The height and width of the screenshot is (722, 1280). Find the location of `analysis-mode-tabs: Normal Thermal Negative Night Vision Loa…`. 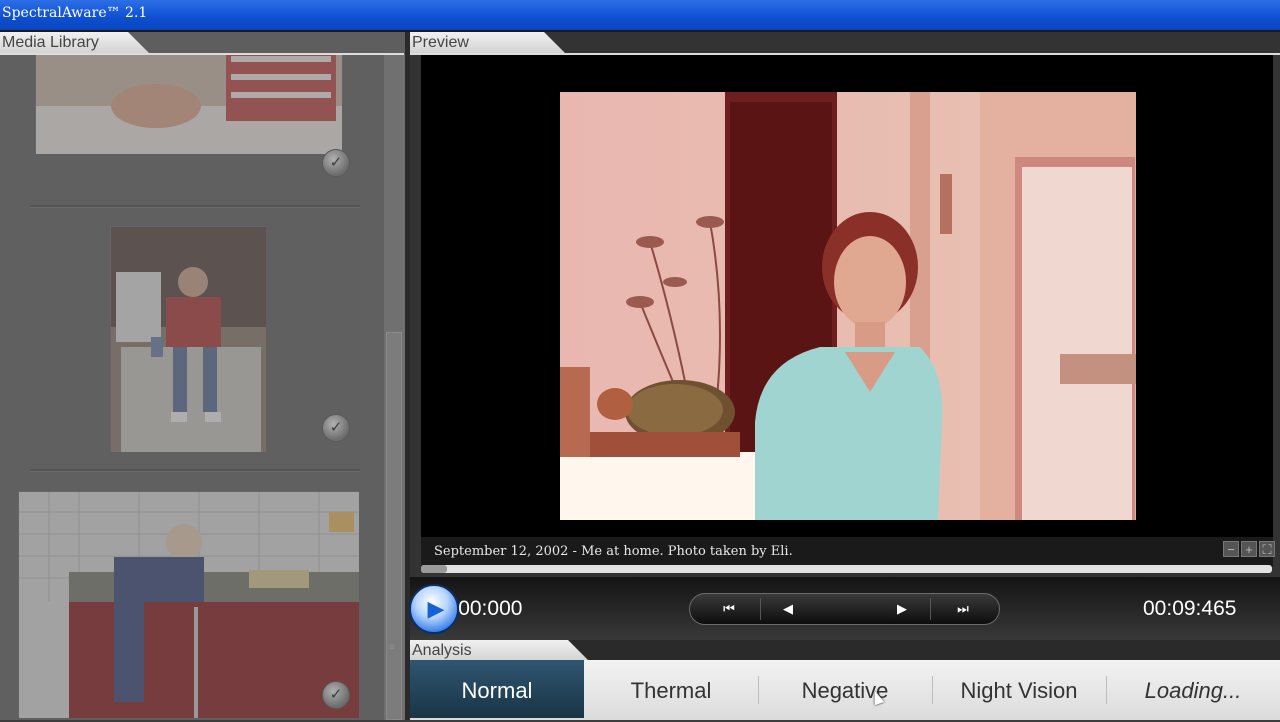

analysis-mode-tabs: Normal Thermal Negative Night Vision Loa… is located at coordinates (845, 690).